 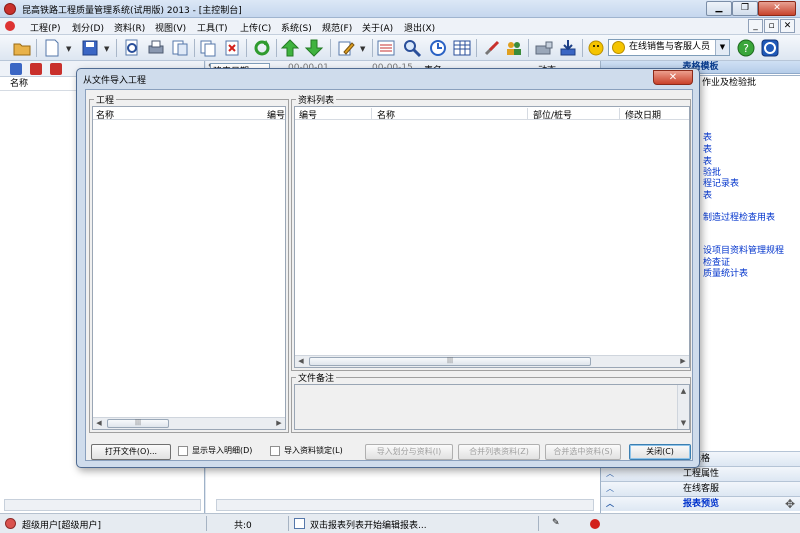 I want to click on data-list-hscrollbar: ◀ ||| ▶, so click(x=492, y=361).